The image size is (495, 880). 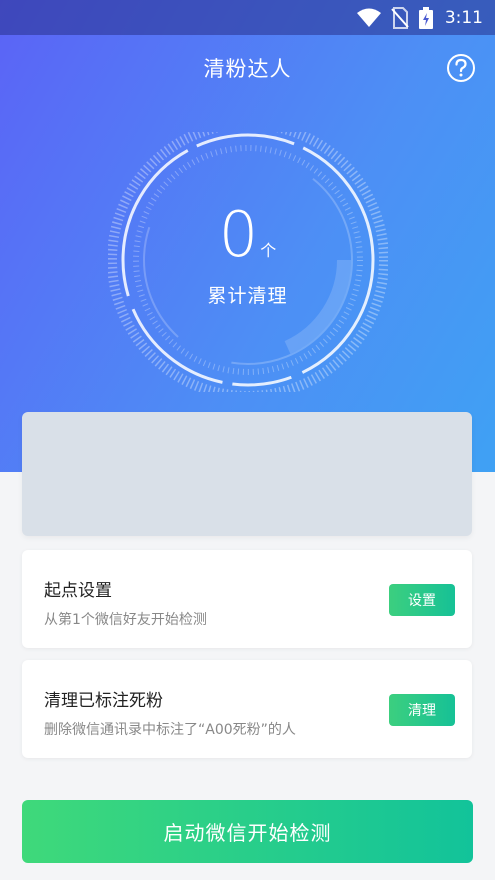 I want to click on card-description: 从第1个微信好友开始检测, so click(x=125, y=620).